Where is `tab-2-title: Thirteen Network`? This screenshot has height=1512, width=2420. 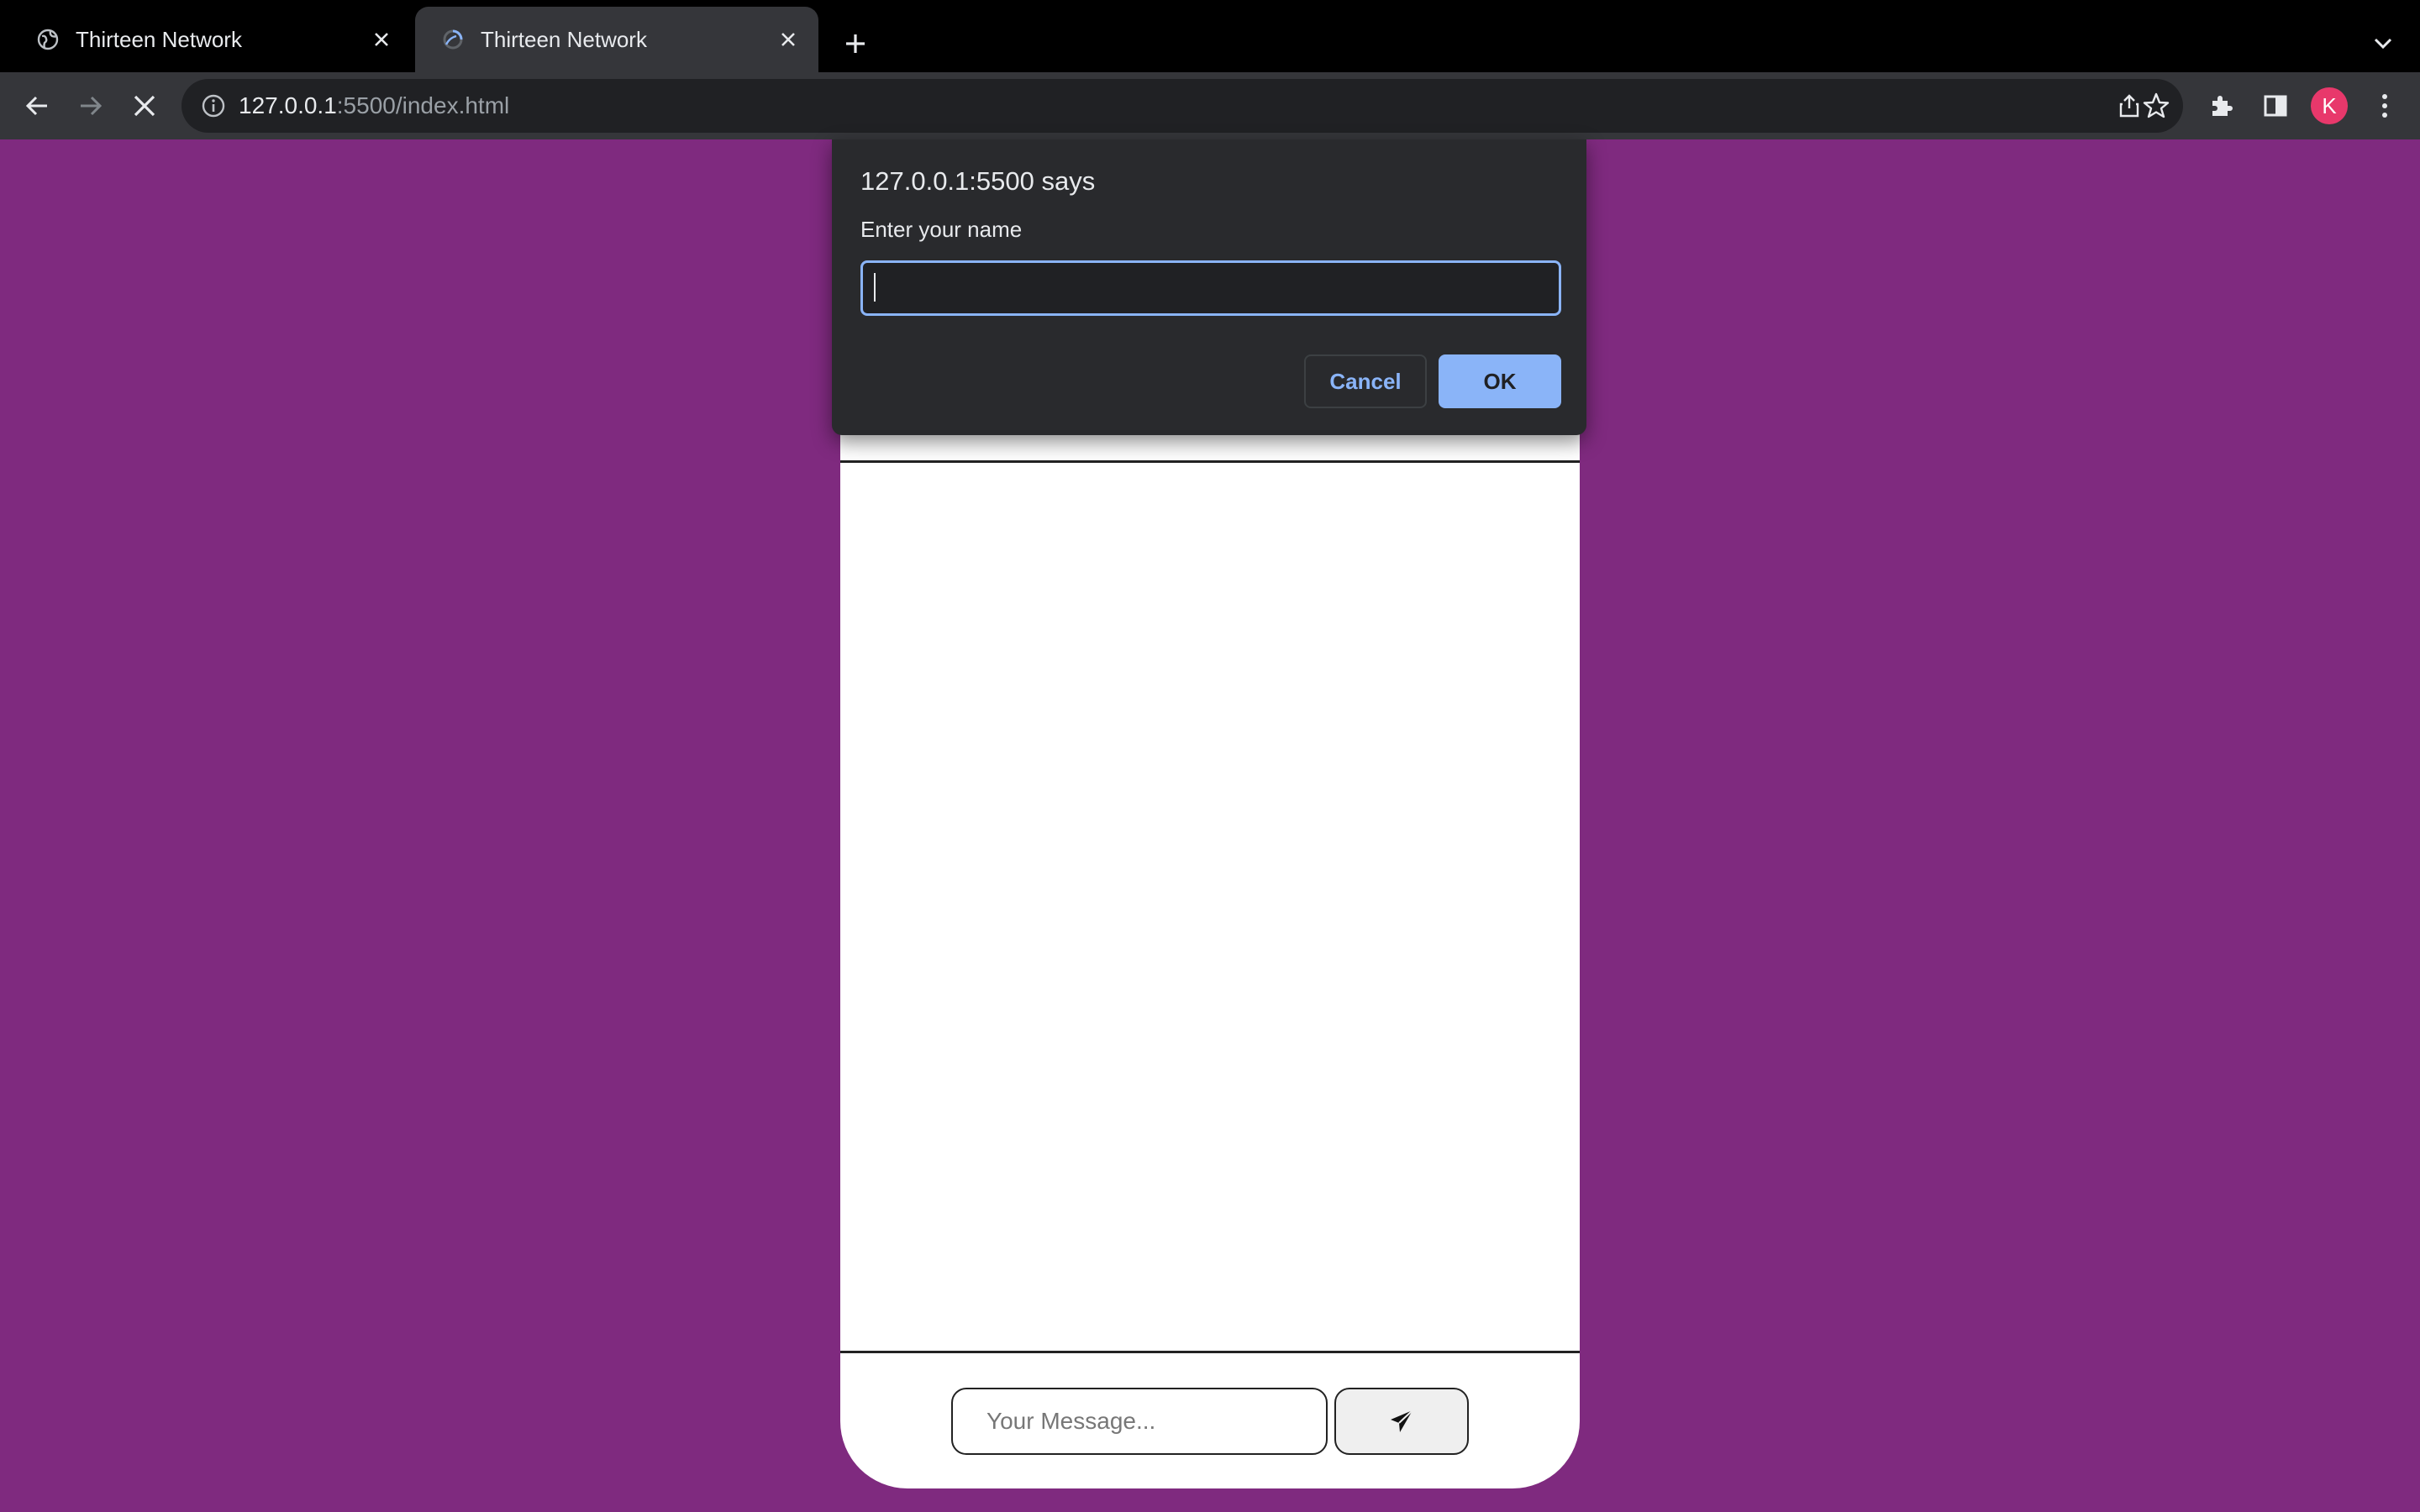
tab-2-title: Thirteen Network is located at coordinates (564, 39).